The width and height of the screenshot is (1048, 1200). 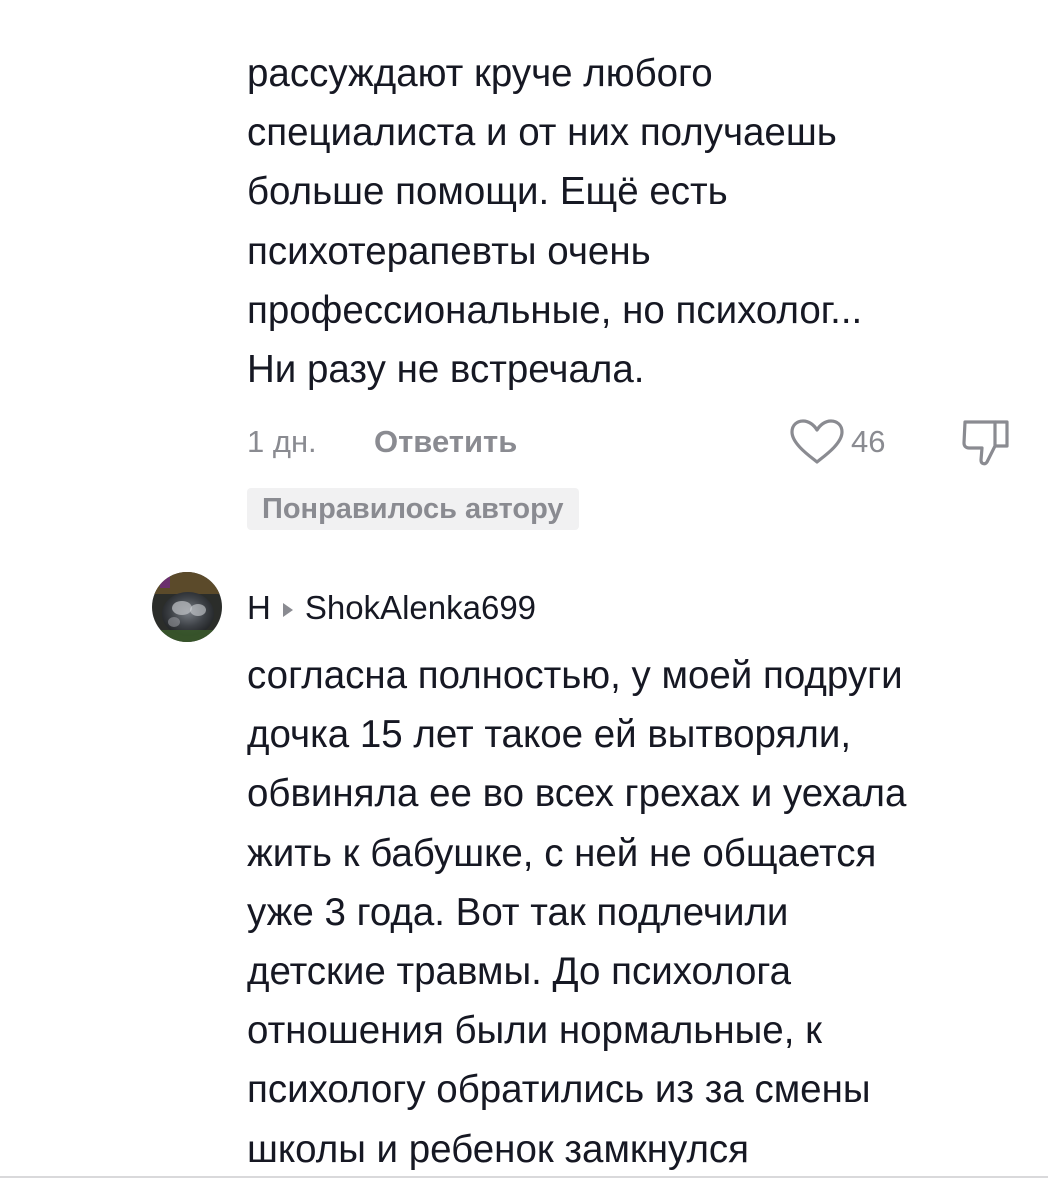 I want to click on comment-text-line: согласна полностью, у моей подруги, so click(x=575, y=675).